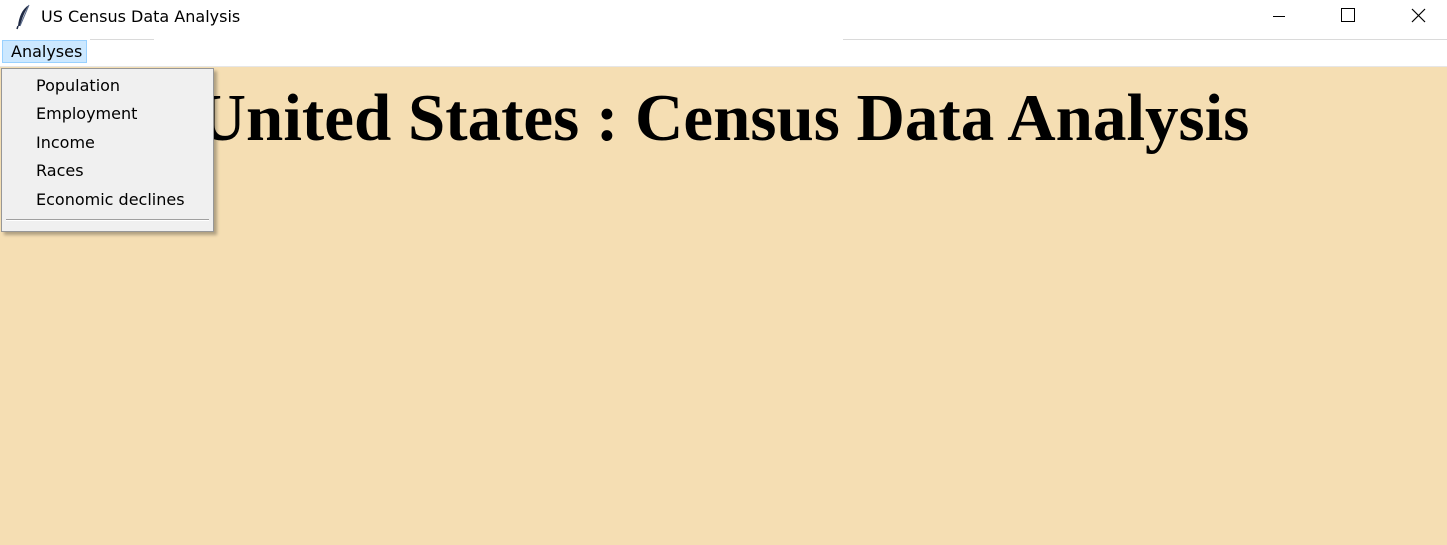 Image resolution: width=1447 pixels, height=545 pixels. Describe the element at coordinates (723, 17) in the screenshot. I see `title-bar: US Census Data Analysis` at that location.